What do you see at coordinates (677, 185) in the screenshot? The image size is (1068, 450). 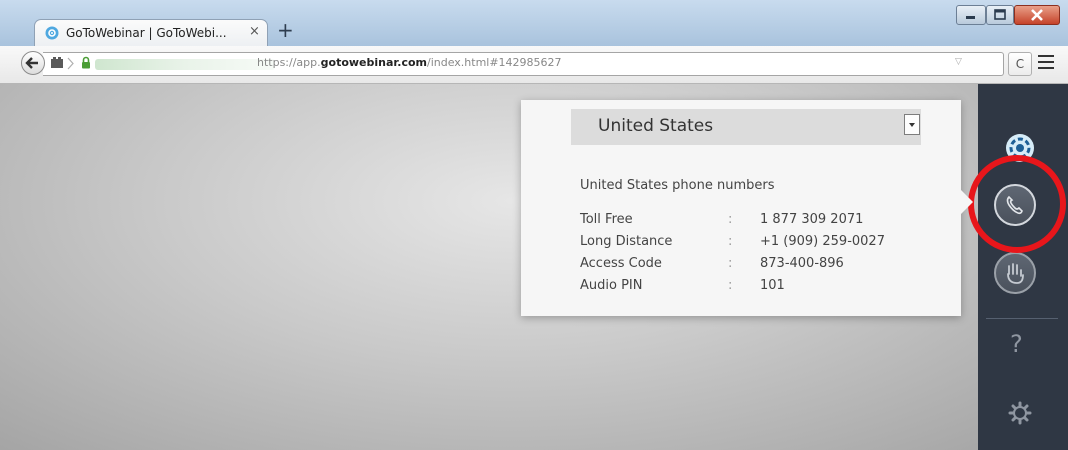 I see `phone-numbers-heading: United States phone numbers` at bounding box center [677, 185].